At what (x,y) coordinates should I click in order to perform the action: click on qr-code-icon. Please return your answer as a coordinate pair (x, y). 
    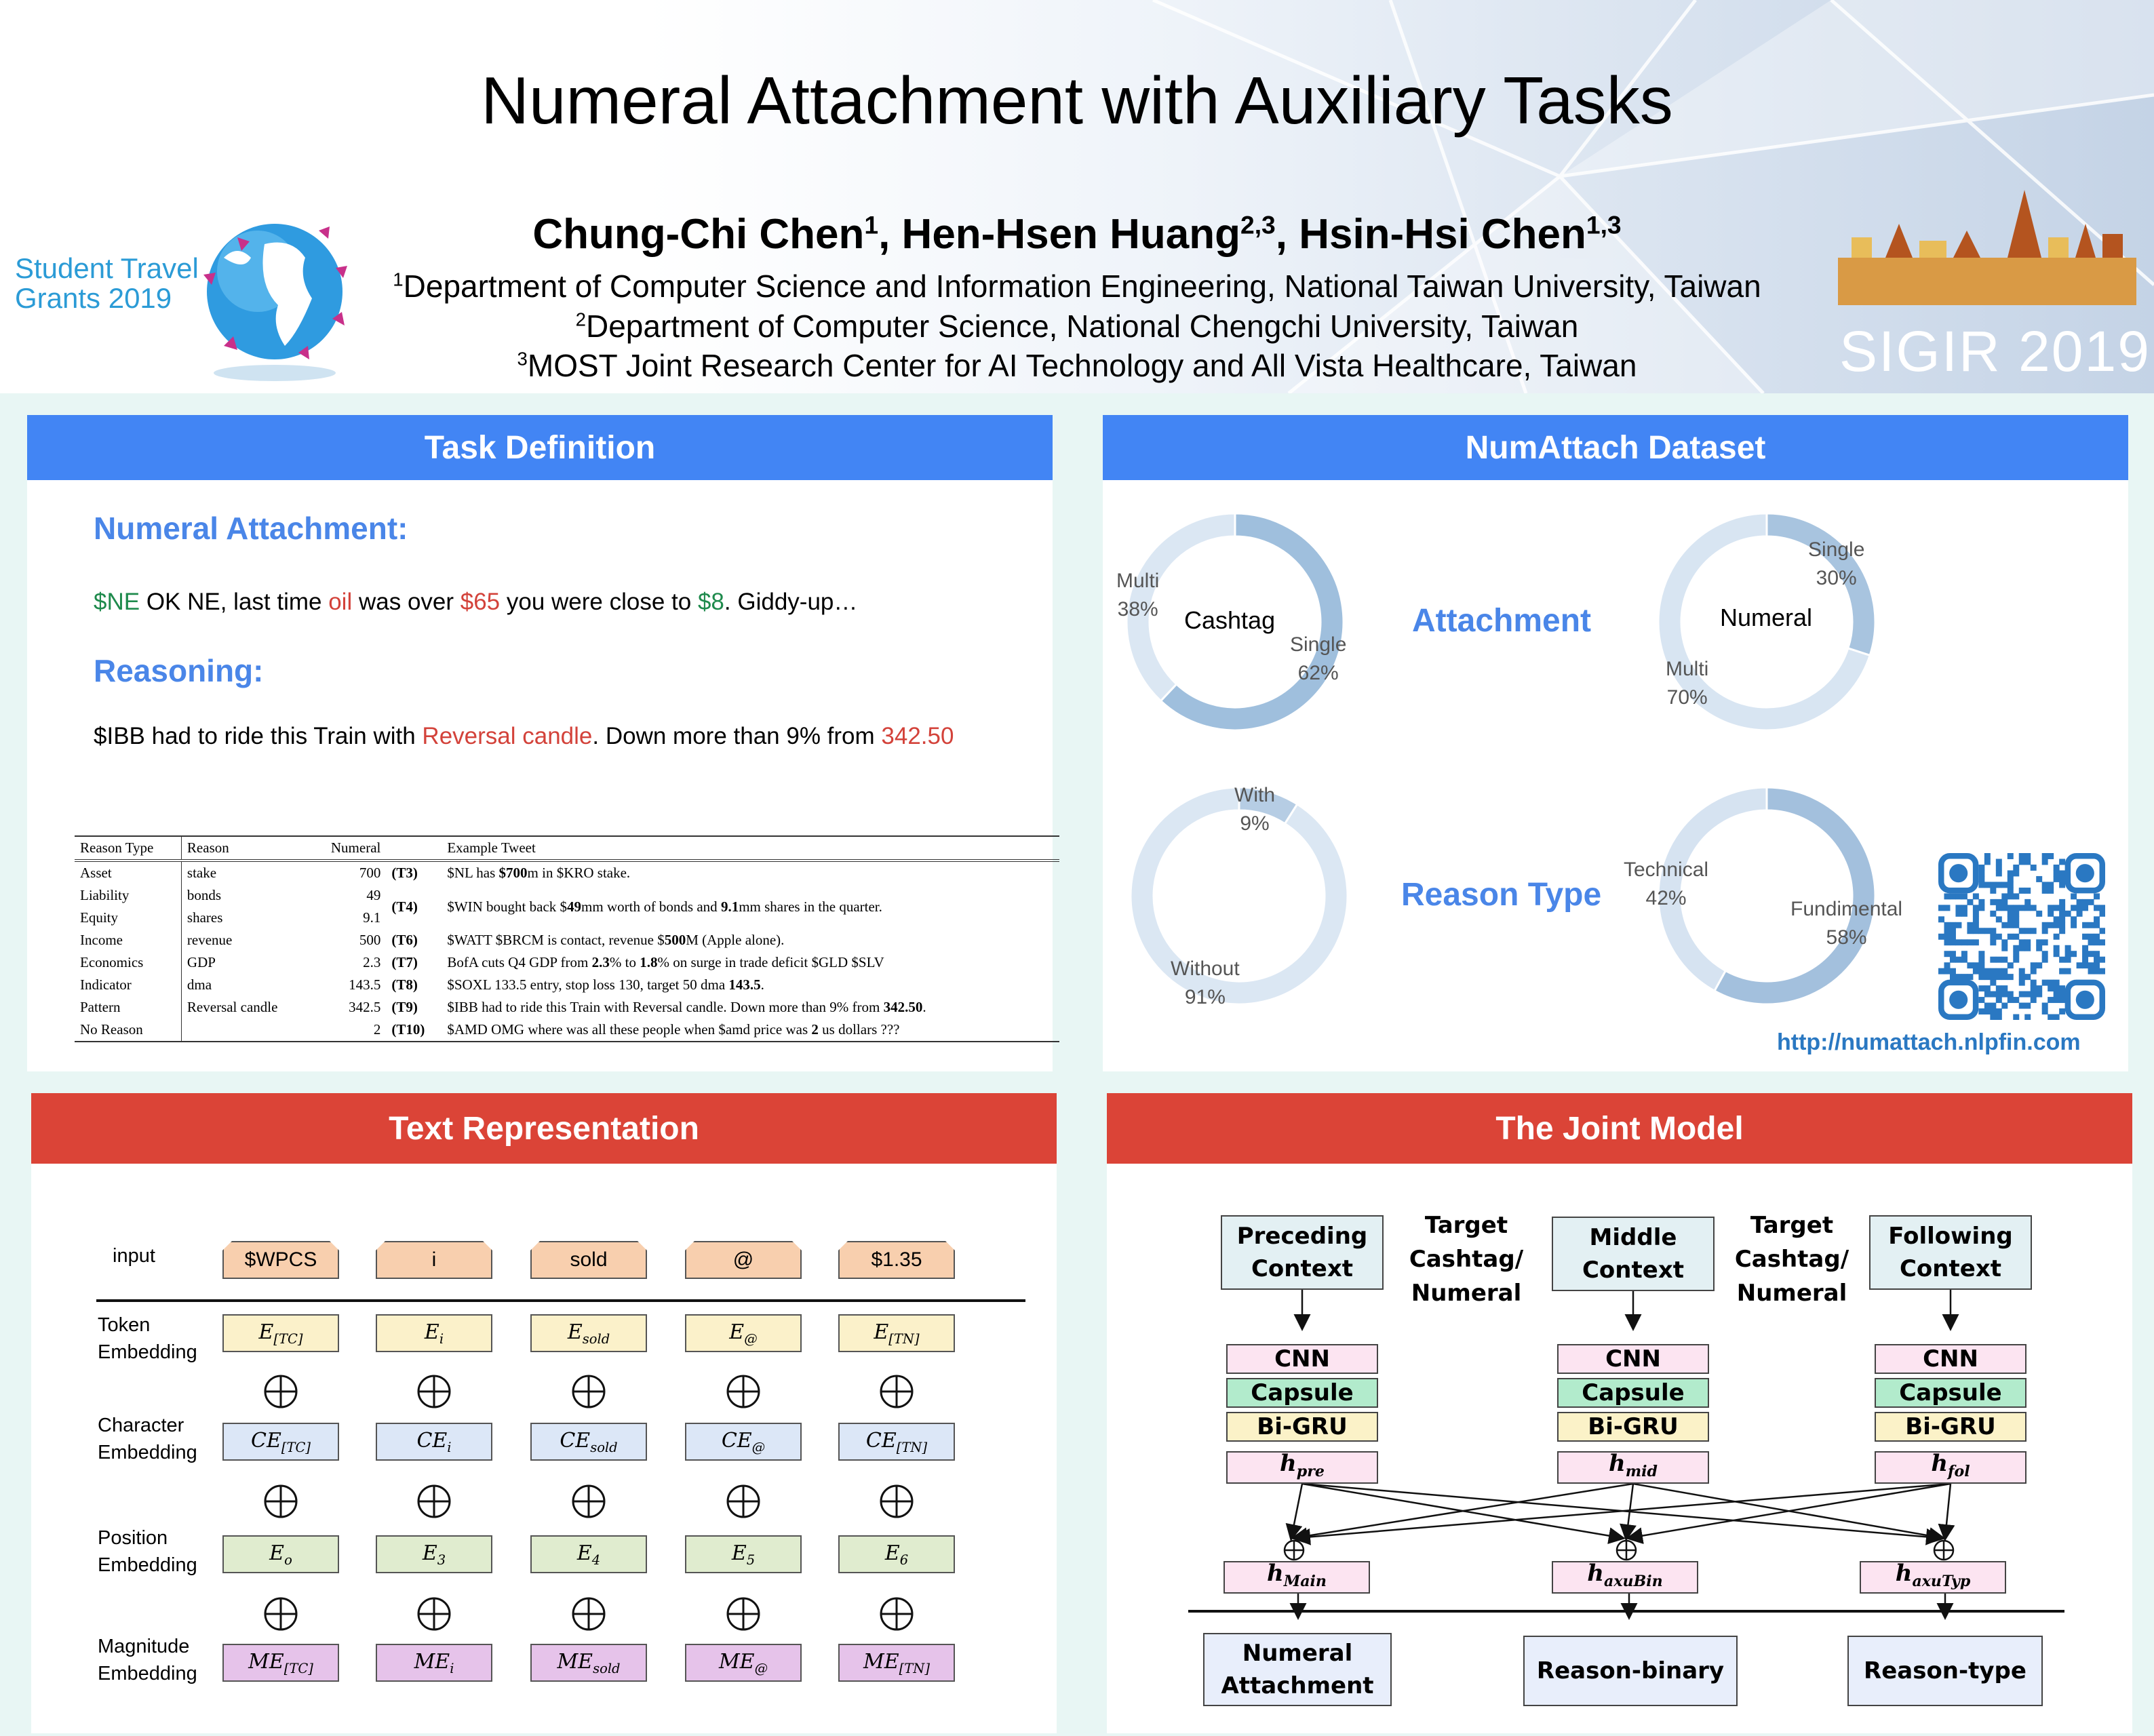
    Looking at the image, I should click on (2021, 936).